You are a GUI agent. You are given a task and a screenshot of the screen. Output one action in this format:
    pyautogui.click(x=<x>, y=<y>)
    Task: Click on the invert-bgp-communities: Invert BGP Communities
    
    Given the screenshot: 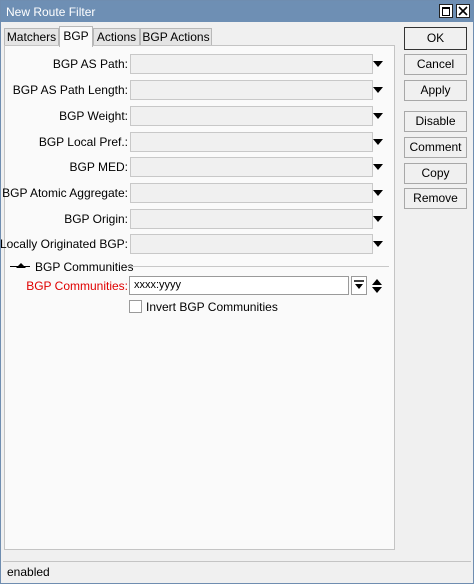 What is the action you would take?
    pyautogui.click(x=229, y=308)
    